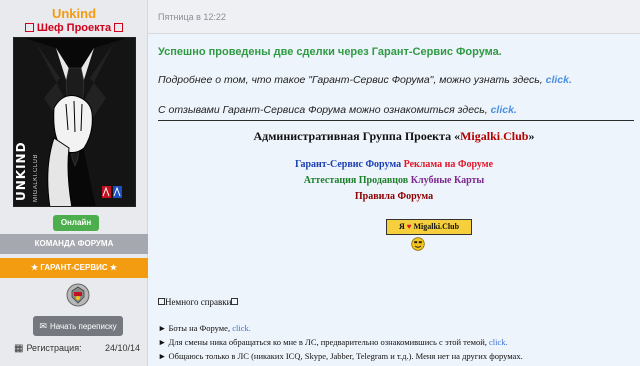  Describe the element at coordinates (448, 164) in the screenshot. I see `advertising-link: Реклама на Форуме` at that location.